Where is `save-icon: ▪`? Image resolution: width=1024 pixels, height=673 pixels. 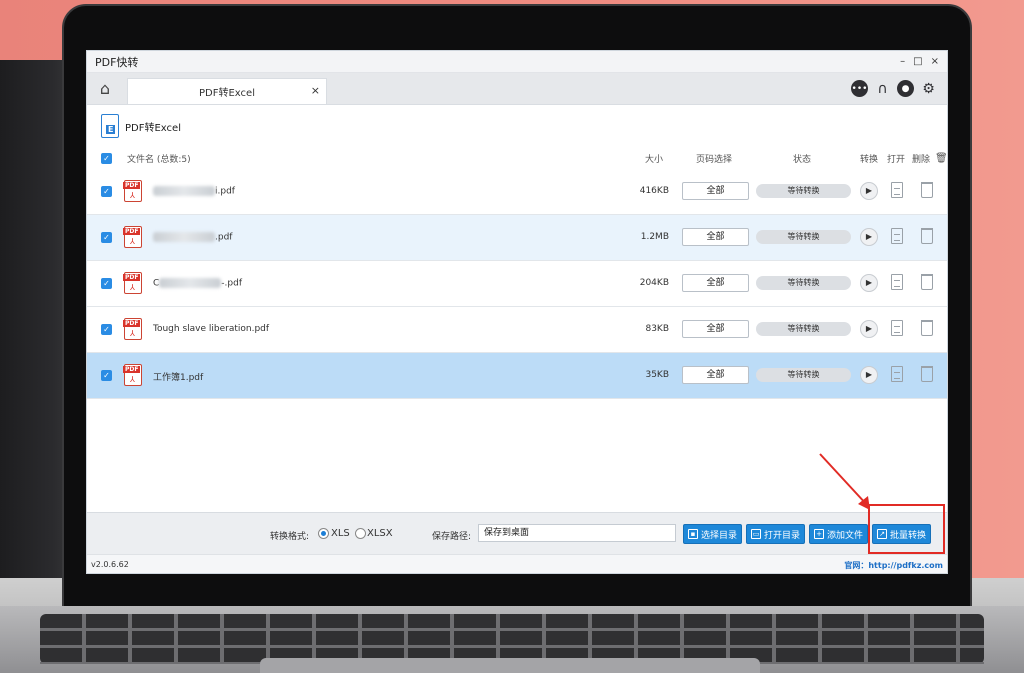
save-icon: ▪ is located at coordinates (693, 534).